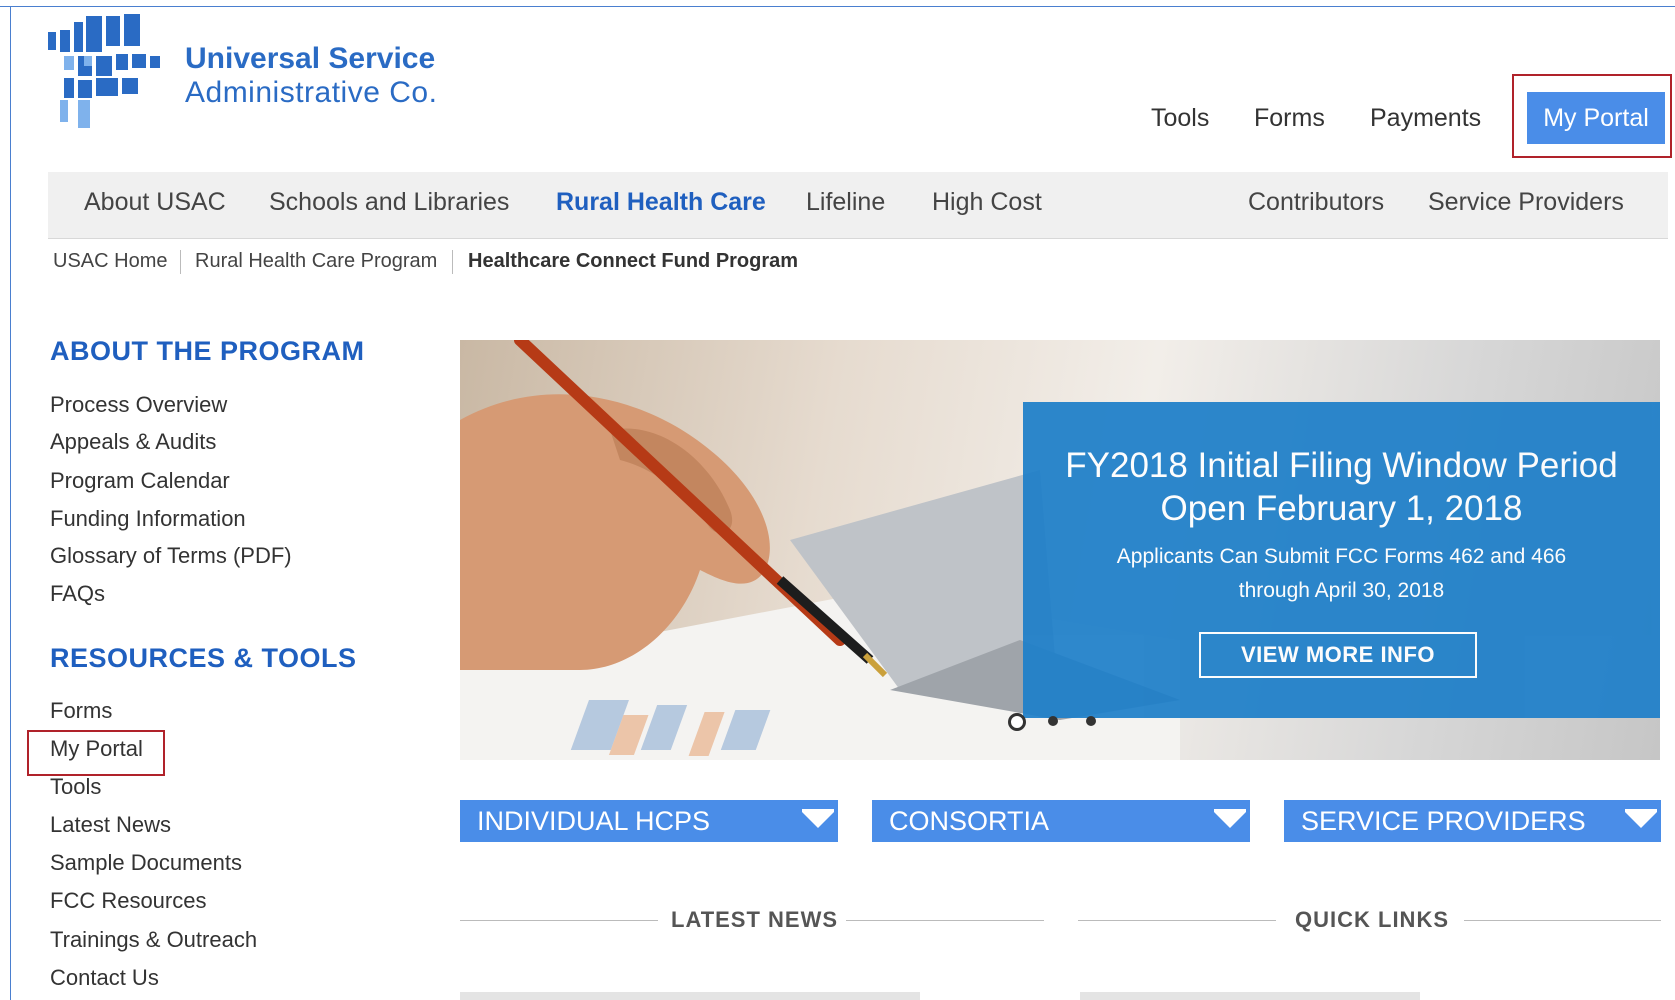  What do you see at coordinates (1526, 202) in the screenshot?
I see `nav-service-providers: Service Providers` at bounding box center [1526, 202].